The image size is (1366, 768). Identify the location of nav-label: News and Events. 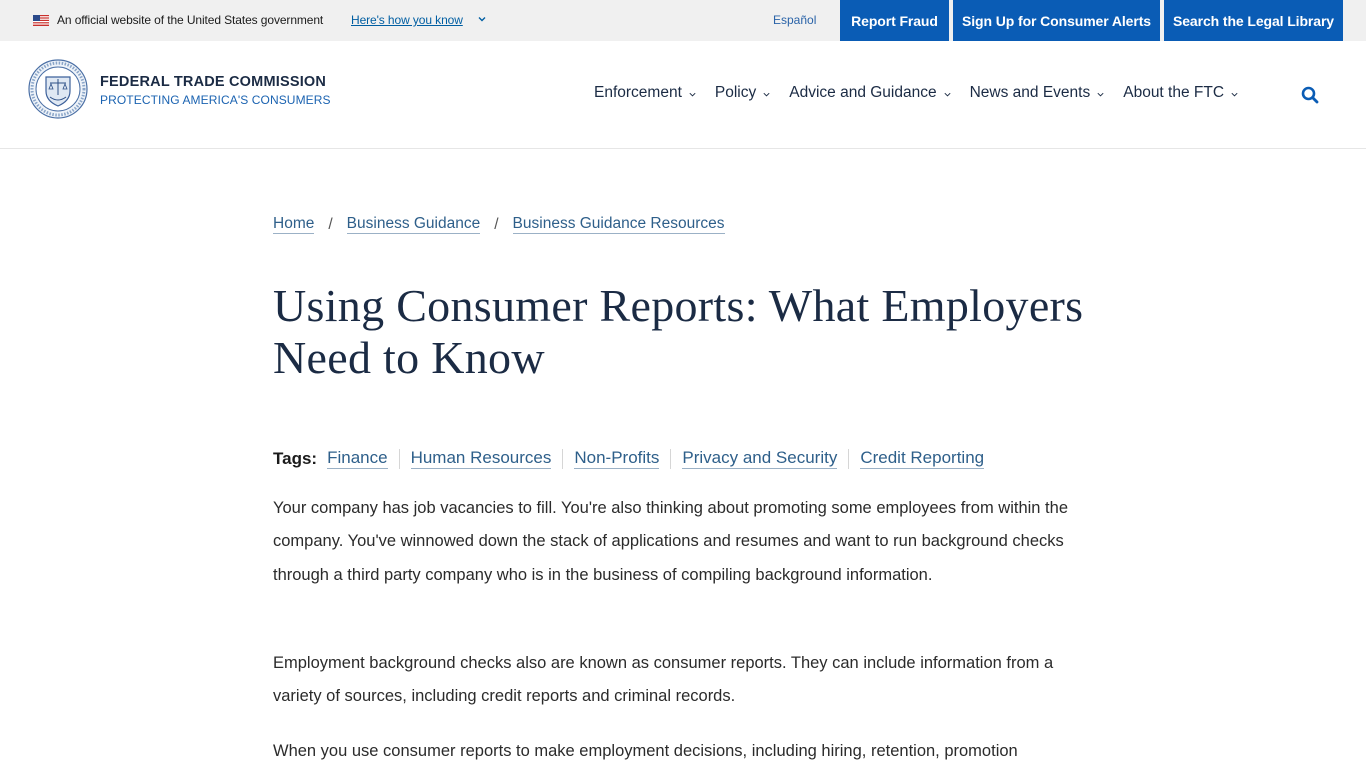
(1030, 92).